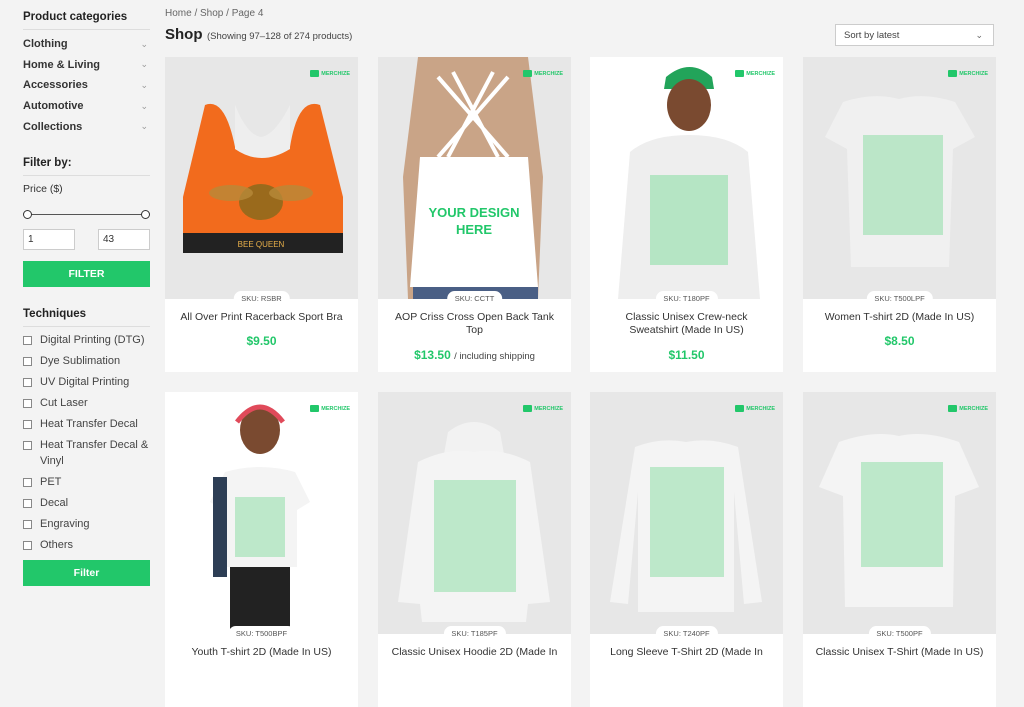 The image size is (1024, 707). I want to click on category-label: Collections, so click(53, 126).